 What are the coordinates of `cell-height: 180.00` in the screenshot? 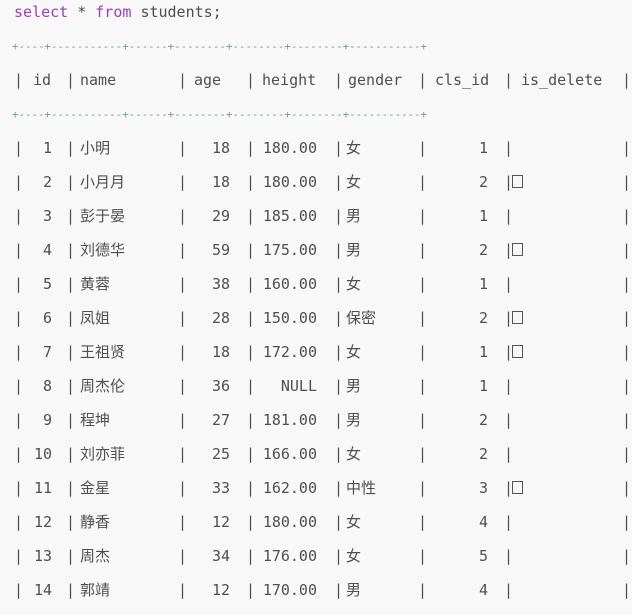 It's located at (289, 148).